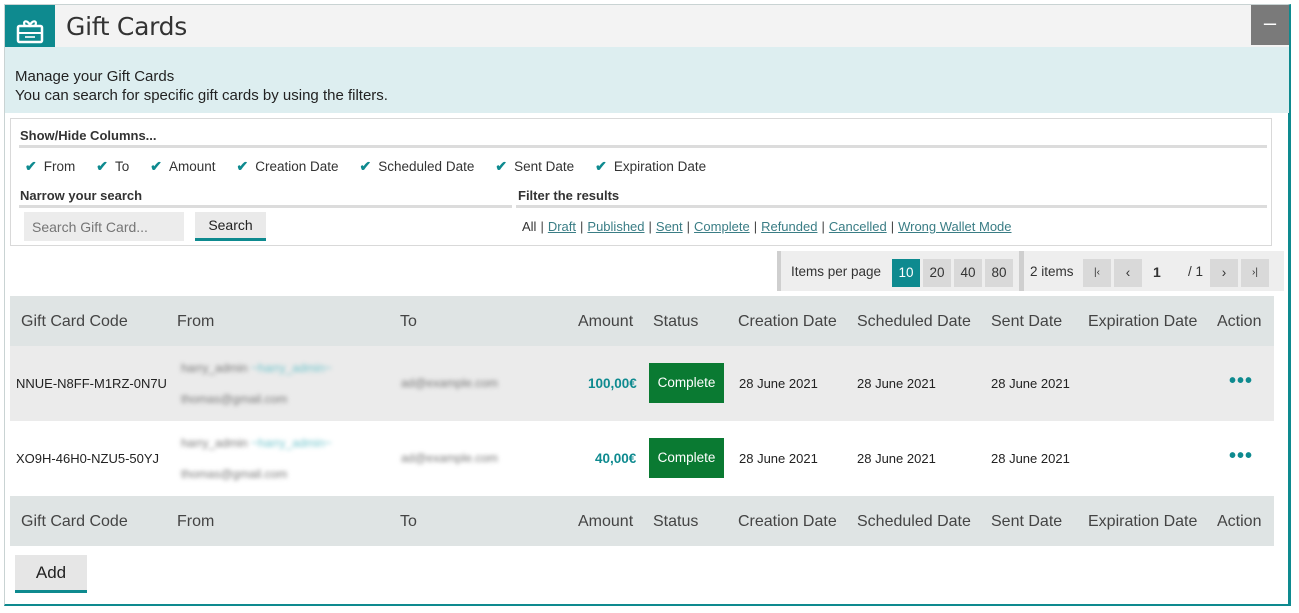  What do you see at coordinates (569, 195) in the screenshot?
I see `filter-results-label: Filter the results` at bounding box center [569, 195].